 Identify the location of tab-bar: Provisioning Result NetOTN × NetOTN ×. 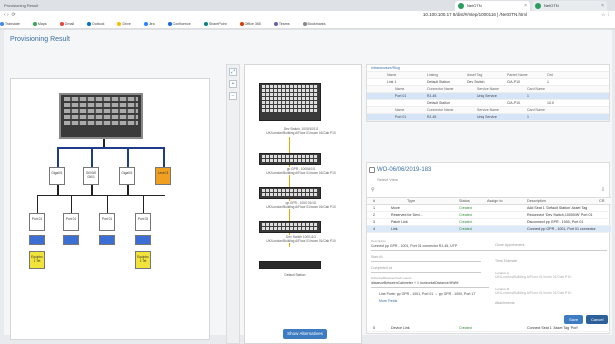
(307, 5).